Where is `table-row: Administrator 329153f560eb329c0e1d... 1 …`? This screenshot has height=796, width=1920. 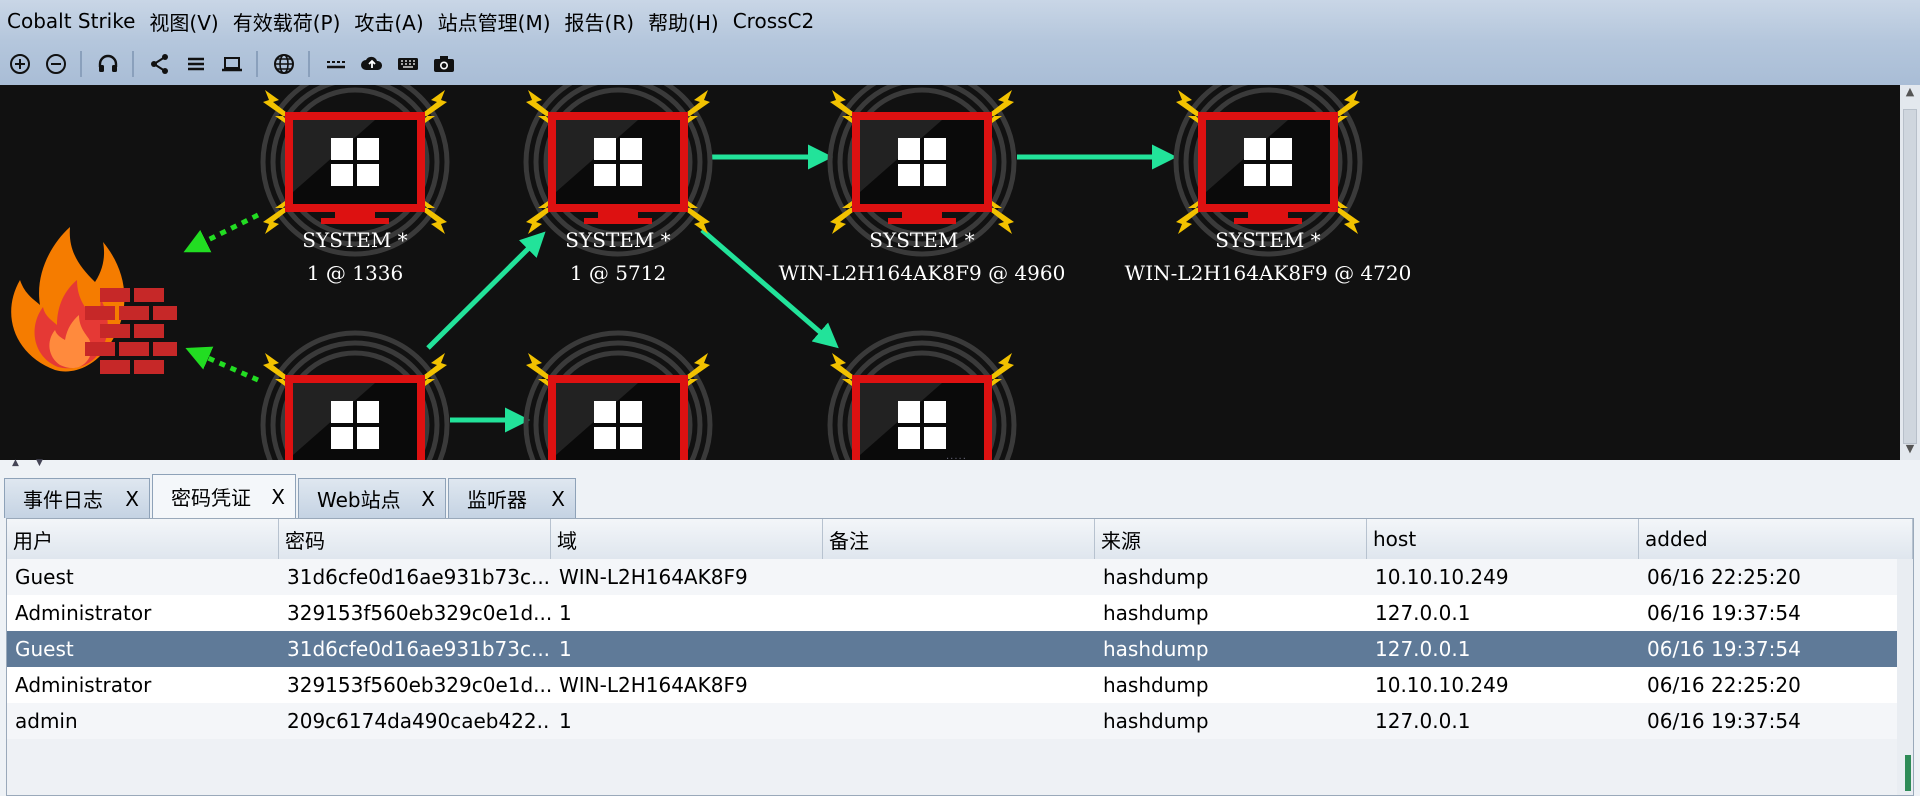
table-row: Administrator 329153f560eb329c0e1d... 1 … is located at coordinates (960, 613).